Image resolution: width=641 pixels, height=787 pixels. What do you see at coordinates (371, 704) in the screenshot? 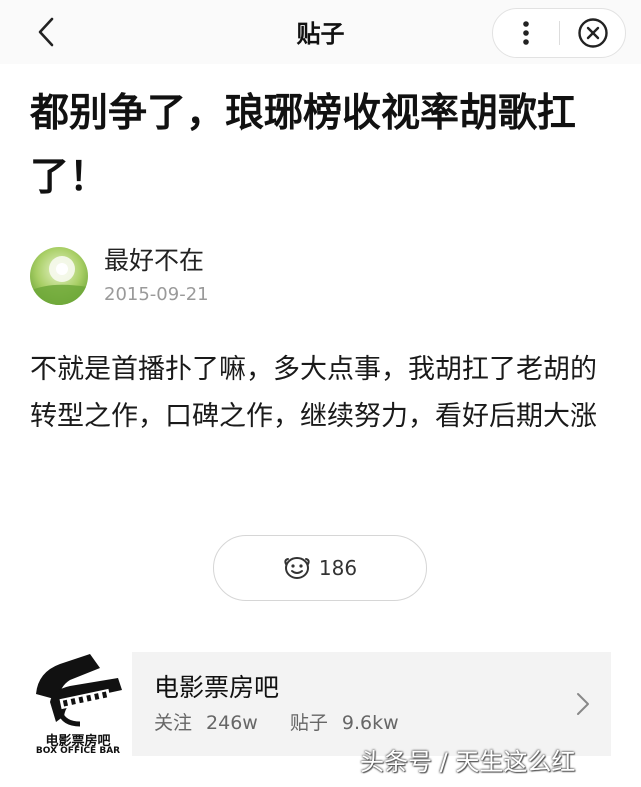
I see `forum-card: 电影票房吧 关注 246w 贴子 9.6kw` at bounding box center [371, 704].